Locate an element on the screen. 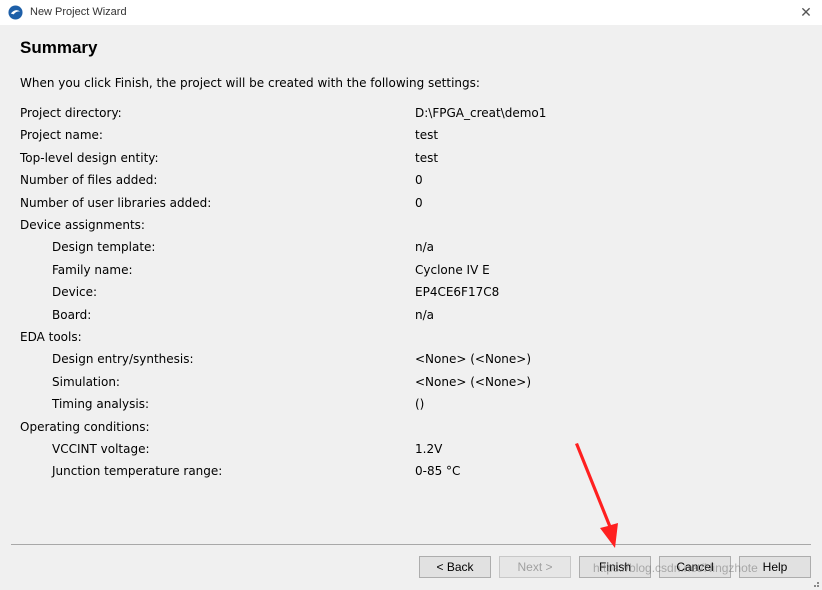 The image size is (822, 590). settings-row: Number of user libraries added: 0 is located at coordinates (411, 207).